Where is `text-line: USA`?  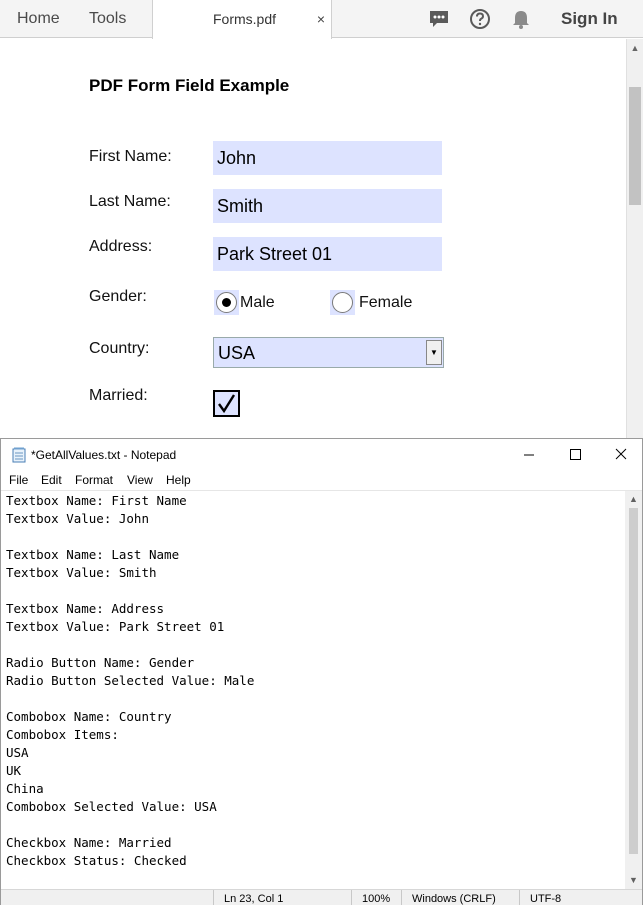 text-line: USA is located at coordinates (17, 752).